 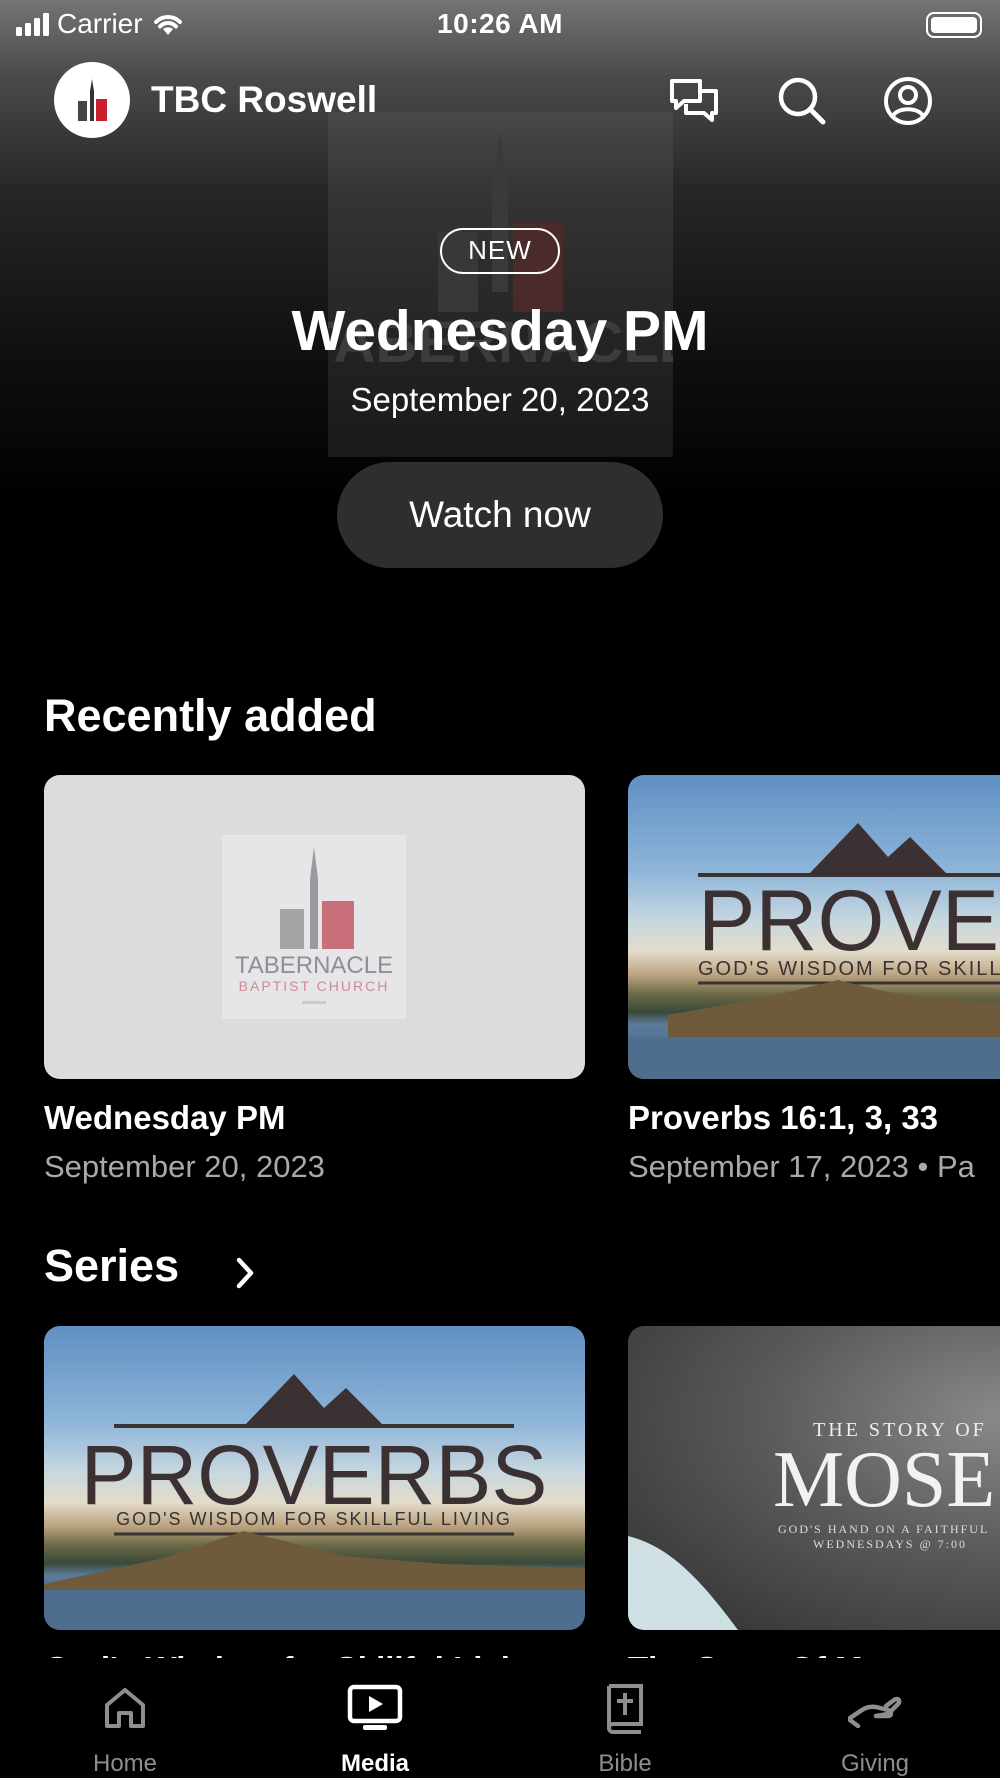 I want to click on proverbs-art-subtitle: GOD'S WISDOM FOR SKILLFUL, so click(x=849, y=969).